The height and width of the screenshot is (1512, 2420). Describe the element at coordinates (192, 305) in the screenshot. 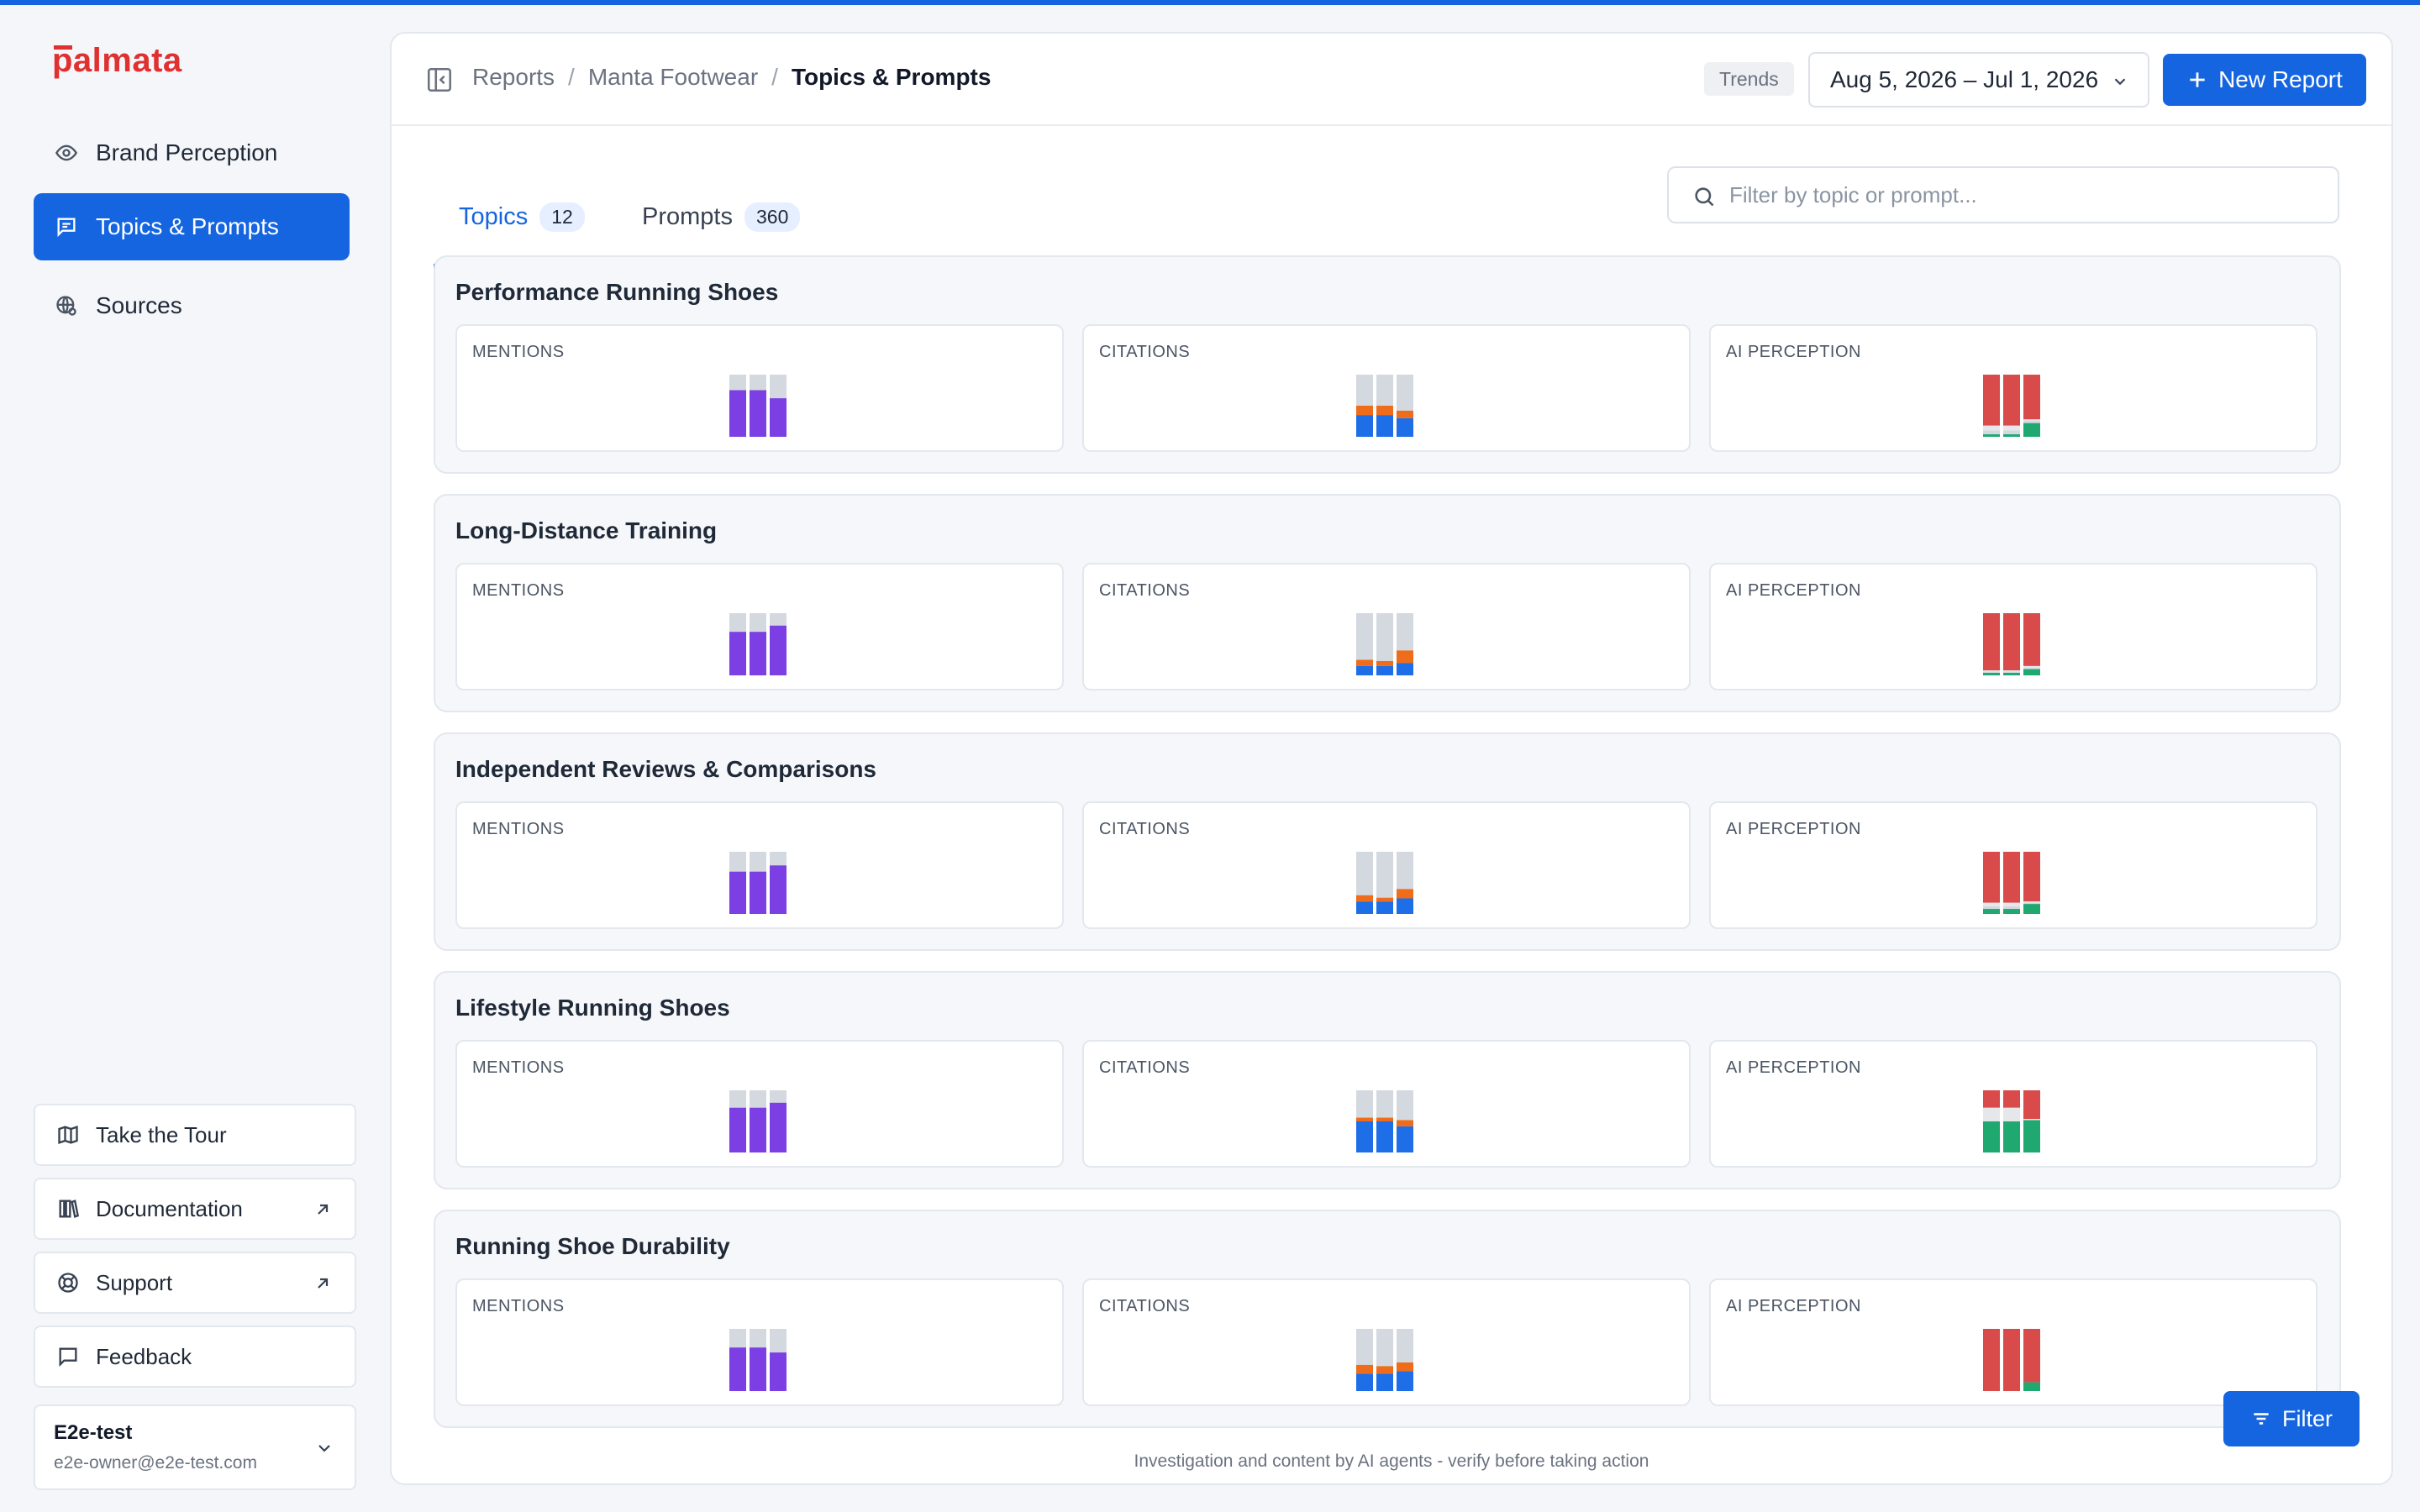

I see `sidebar-item-sources: Sources` at that location.